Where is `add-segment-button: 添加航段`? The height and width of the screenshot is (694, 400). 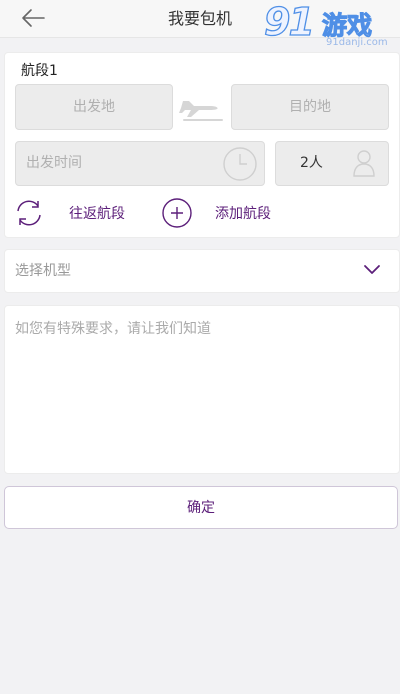 add-segment-button: 添加航段 is located at coordinates (226, 212).